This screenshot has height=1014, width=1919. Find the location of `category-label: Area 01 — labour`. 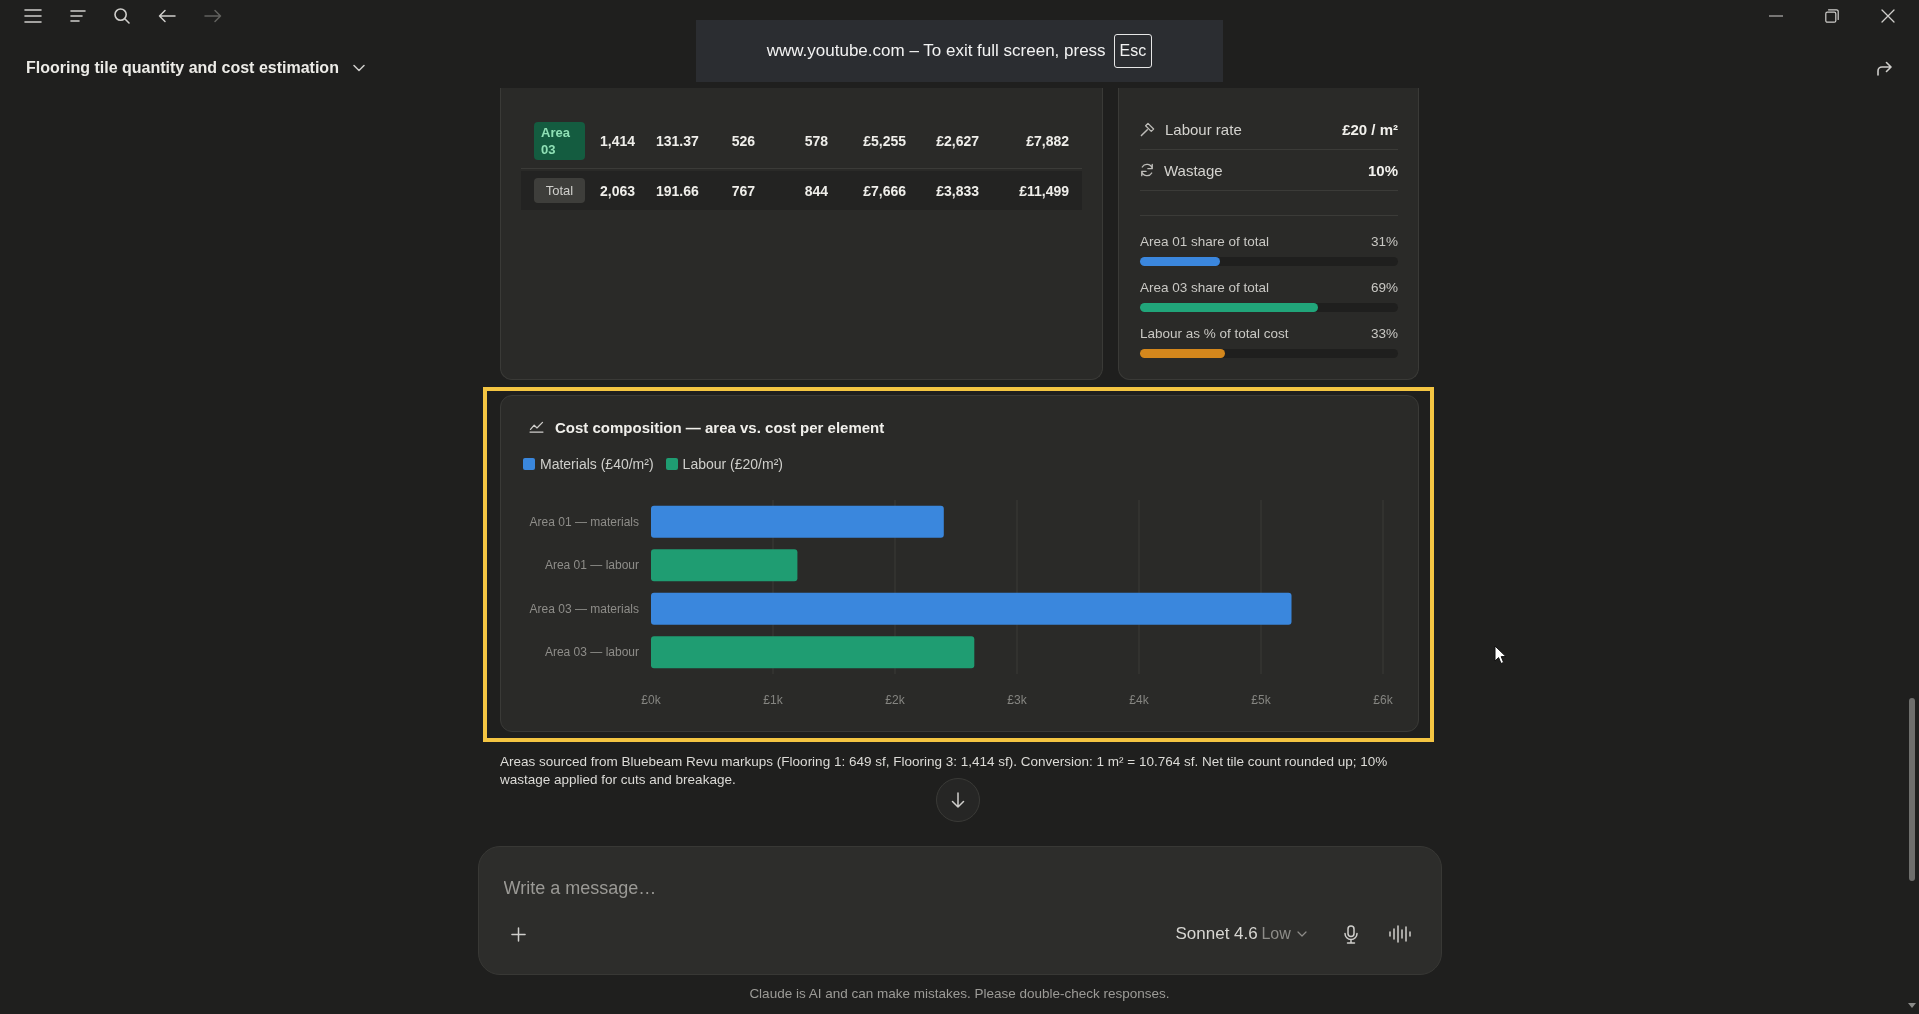

category-label: Area 01 — labour is located at coordinates (591, 565).